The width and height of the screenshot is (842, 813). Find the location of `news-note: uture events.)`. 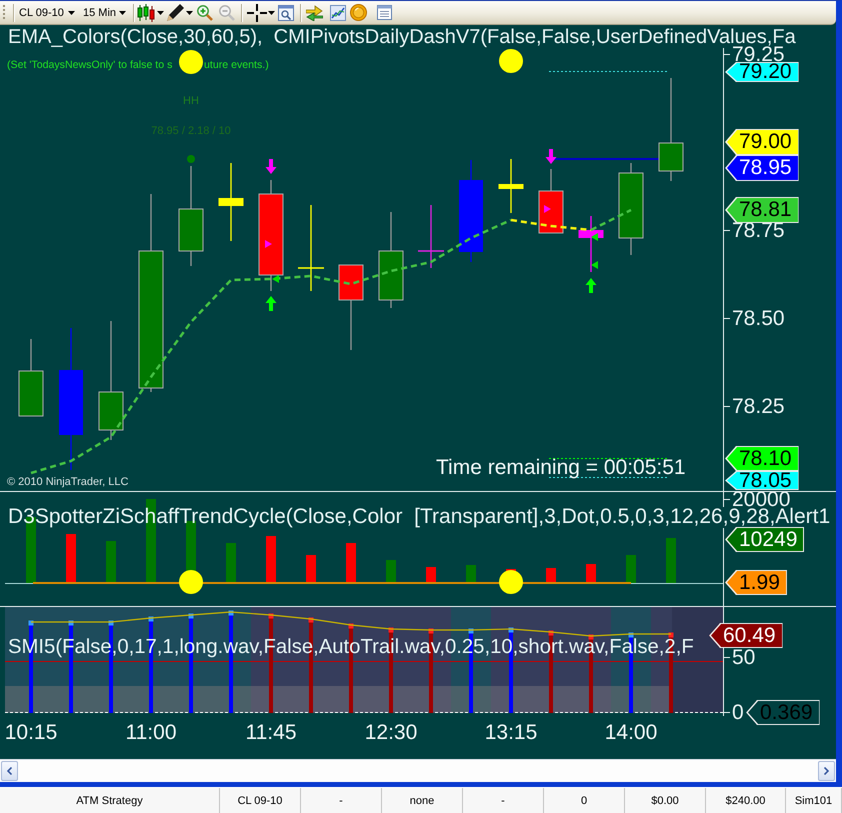

news-note: uture events.) is located at coordinates (236, 65).